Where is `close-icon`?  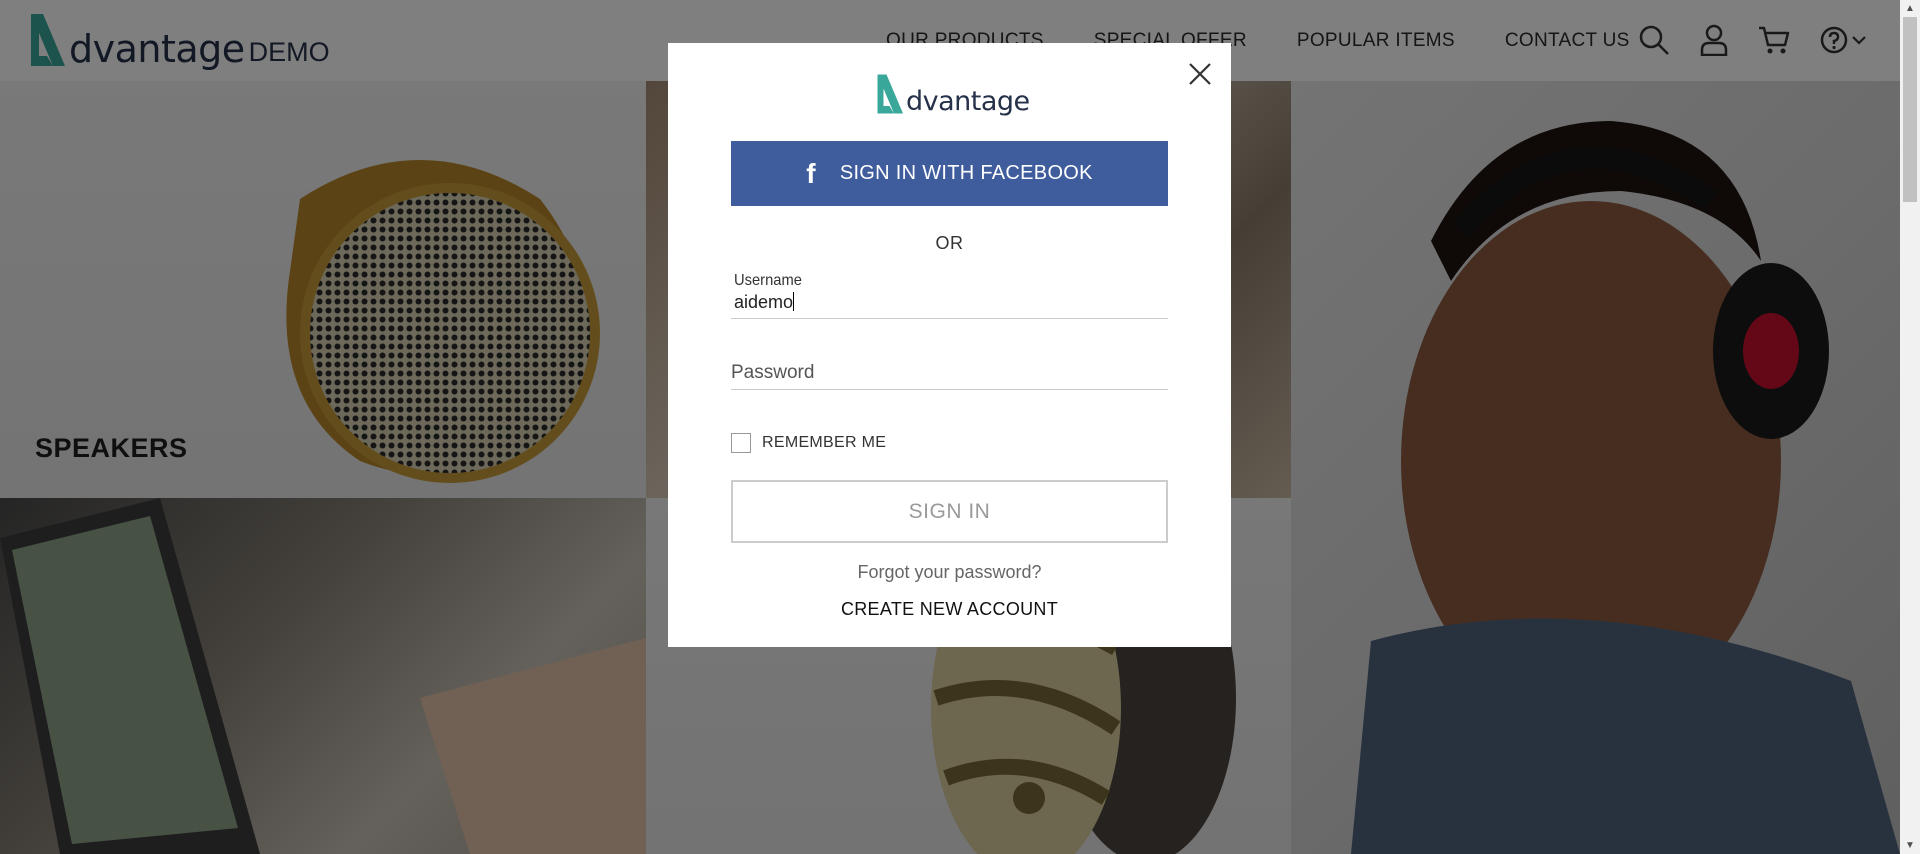 close-icon is located at coordinates (1200, 74).